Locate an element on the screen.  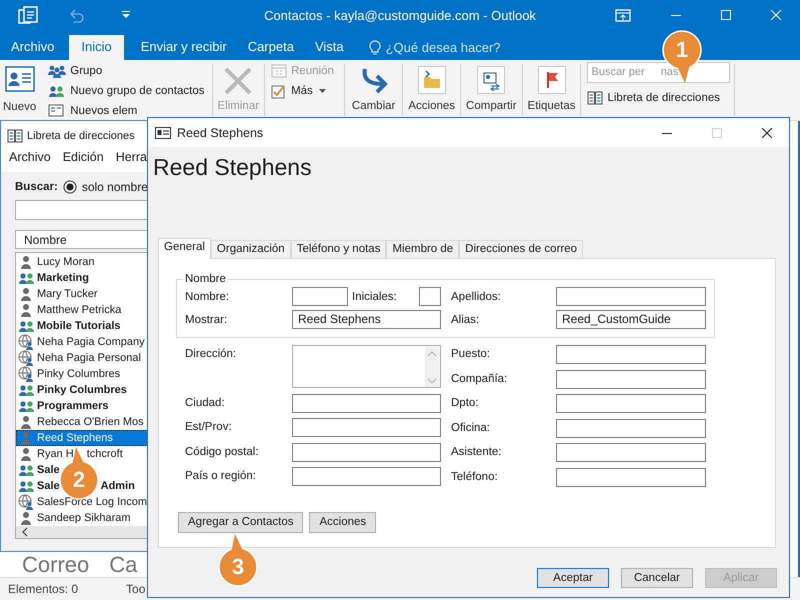
customize-caret-icon is located at coordinates (126, 15).